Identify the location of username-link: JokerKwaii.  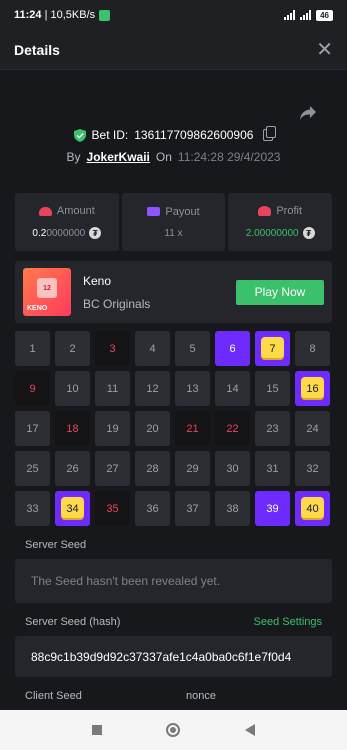
(118, 157).